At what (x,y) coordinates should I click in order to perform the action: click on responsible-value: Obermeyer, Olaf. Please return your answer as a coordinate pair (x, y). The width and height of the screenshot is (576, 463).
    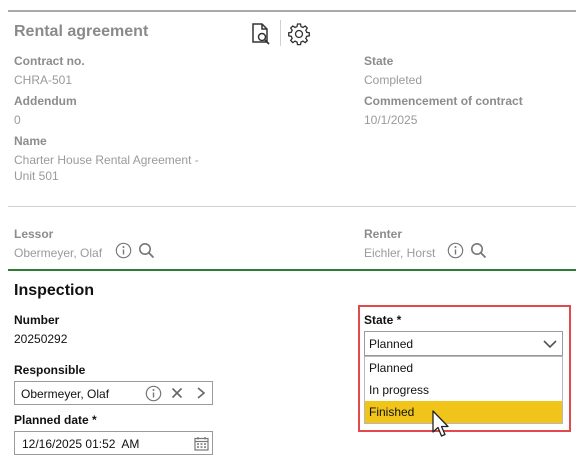
    Looking at the image, I should click on (65, 394).